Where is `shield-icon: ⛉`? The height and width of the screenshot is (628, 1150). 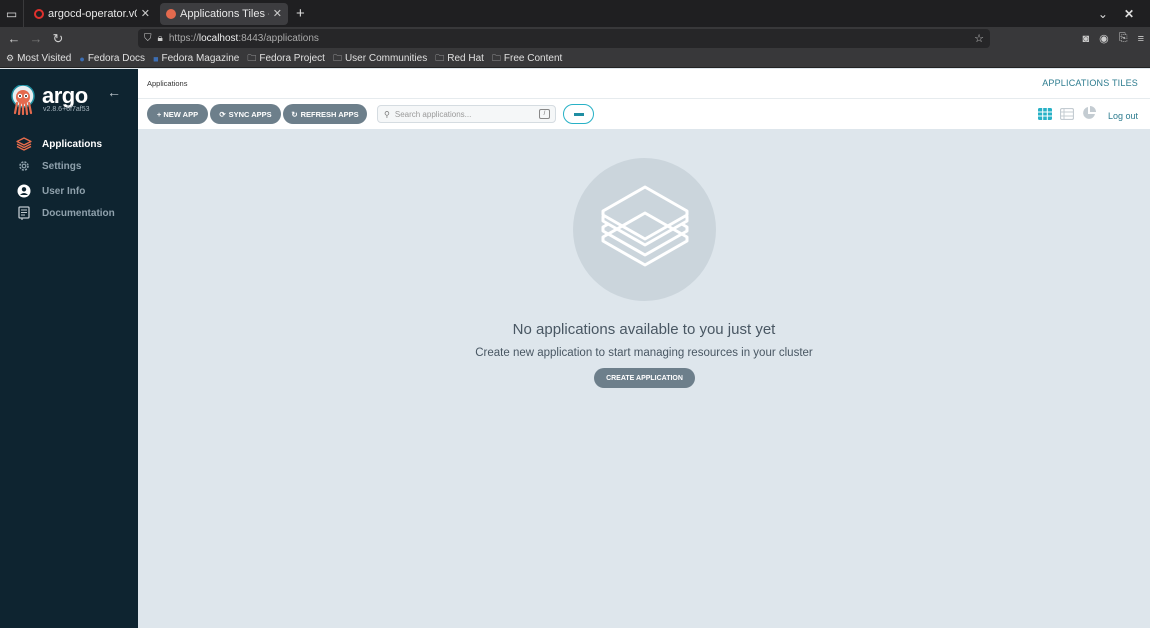 shield-icon: ⛉ is located at coordinates (148, 38).